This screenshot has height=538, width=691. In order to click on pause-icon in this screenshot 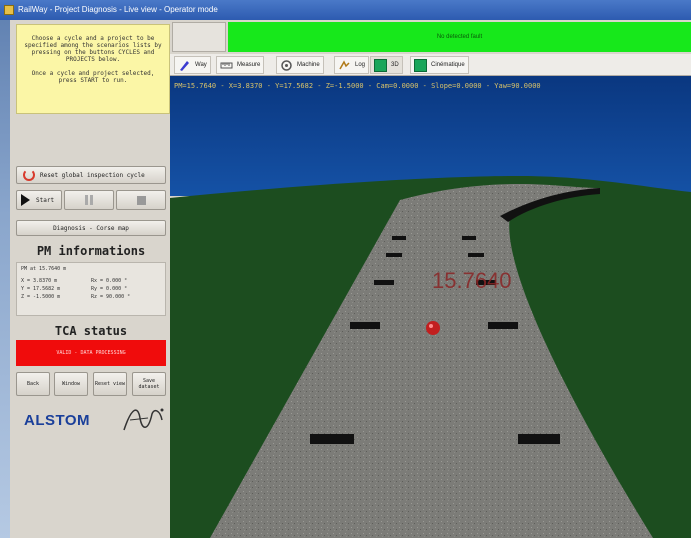, I will do `click(89, 200)`.